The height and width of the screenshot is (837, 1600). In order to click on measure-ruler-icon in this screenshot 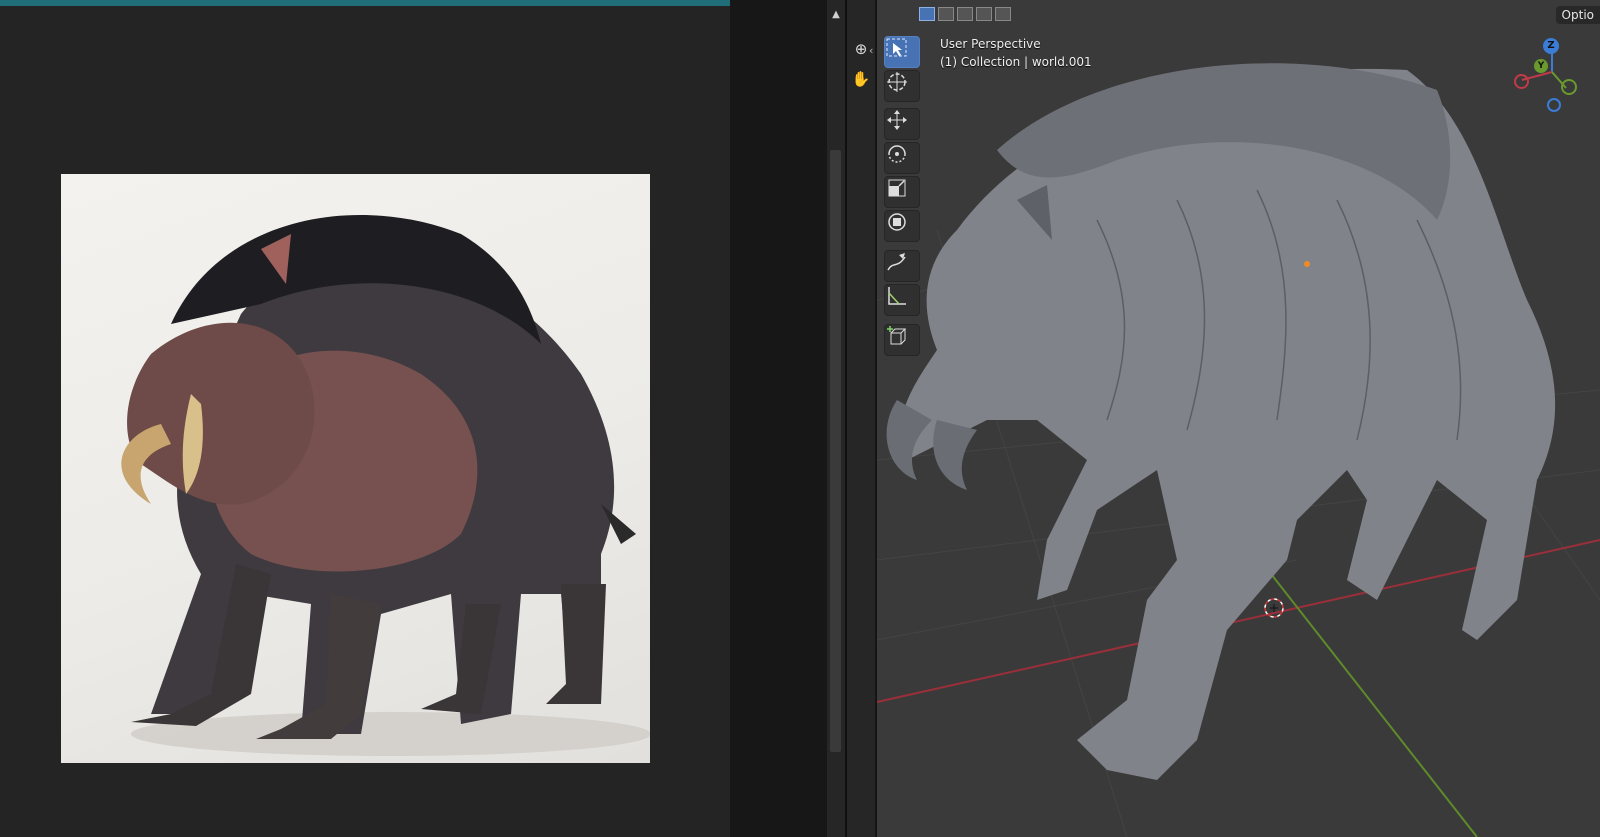, I will do `click(897, 296)`.